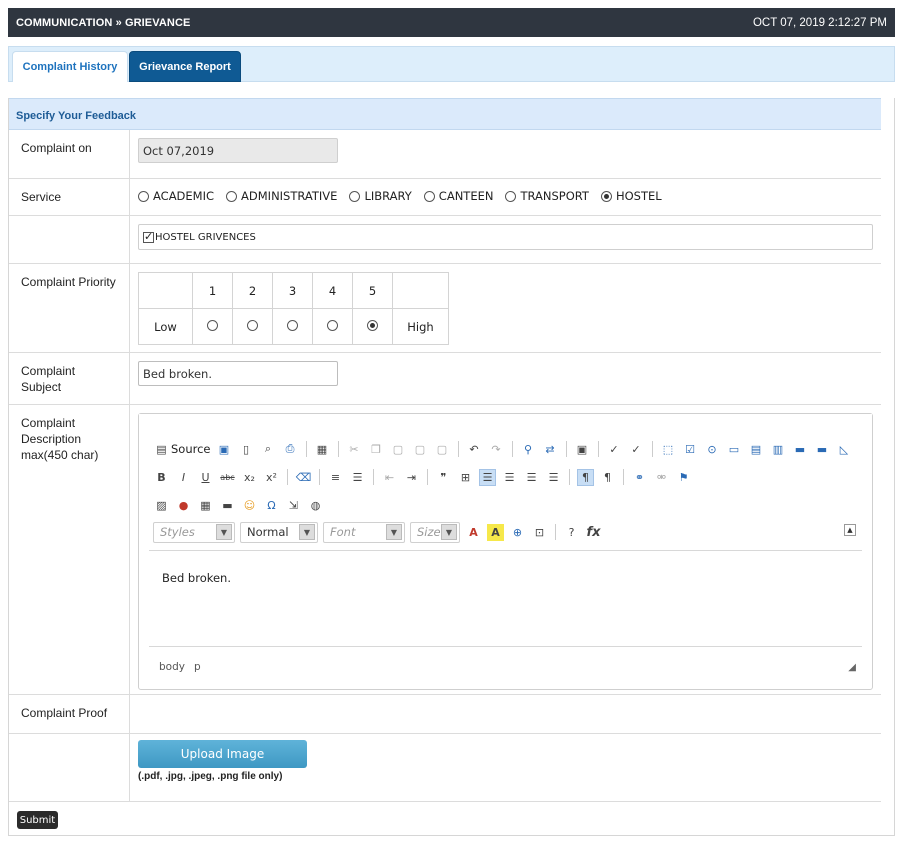  What do you see at coordinates (148, 236) in the screenshot?
I see `hostel-grievances-checkbox` at bounding box center [148, 236].